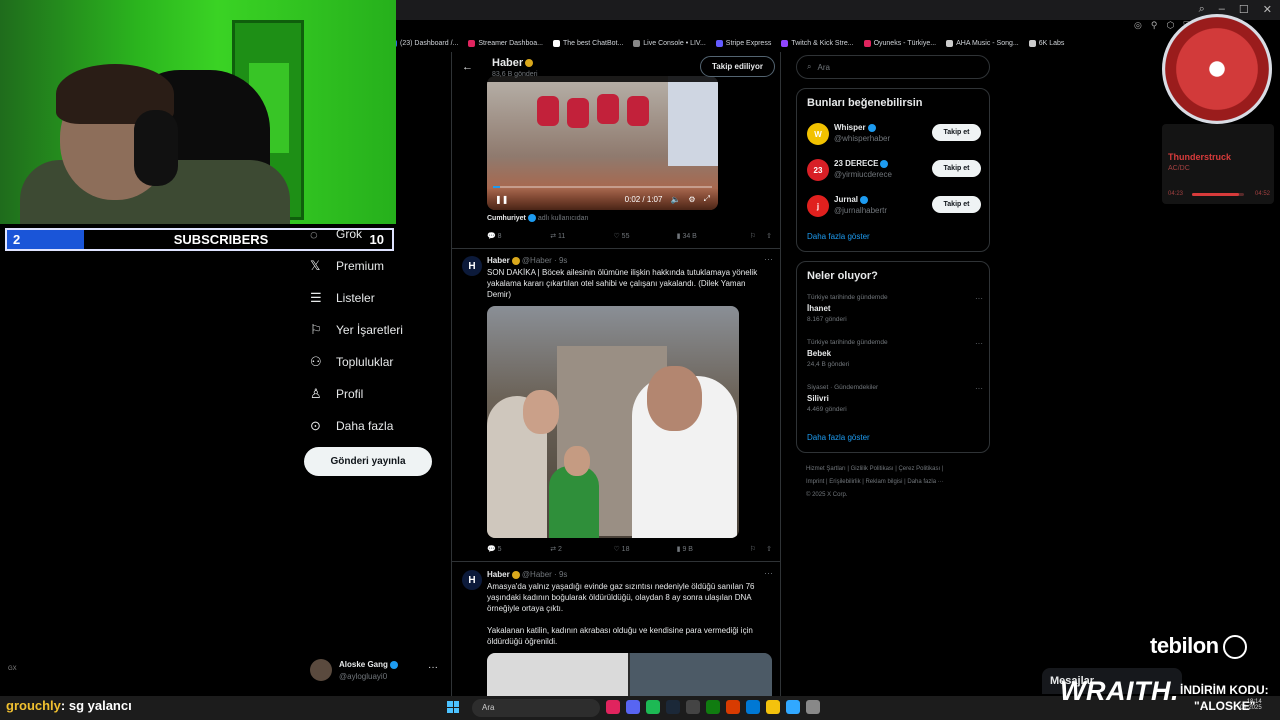  I want to click on repost-button: ⇄ 11, so click(581, 236).